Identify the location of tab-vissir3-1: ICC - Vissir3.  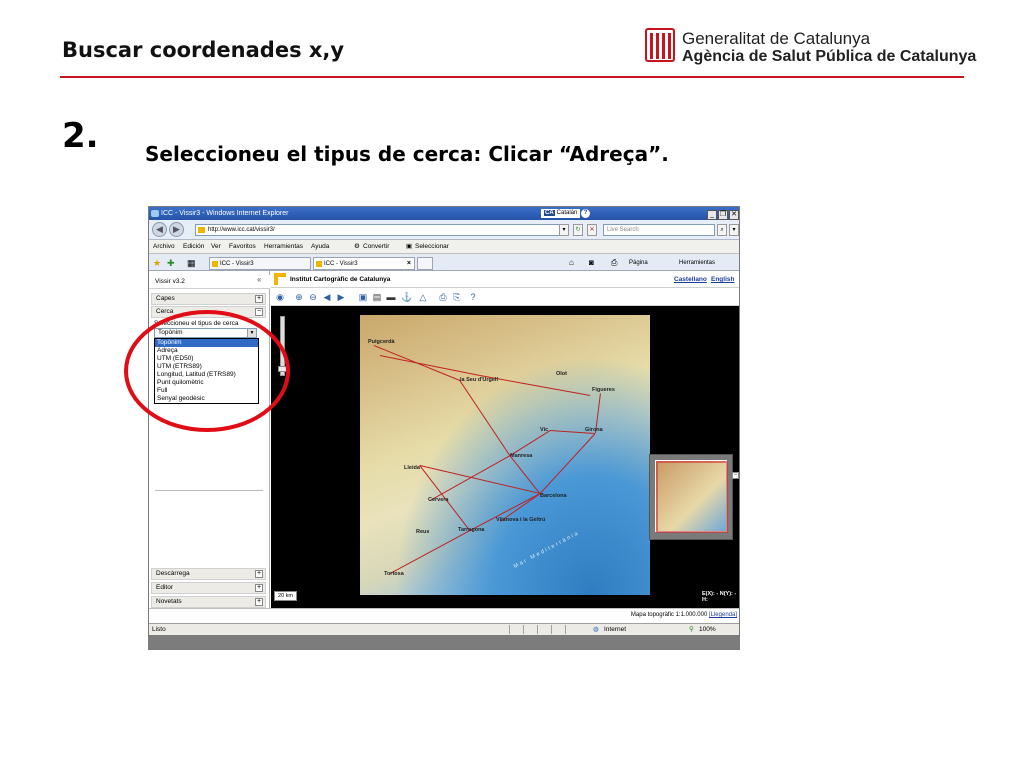
(260, 263).